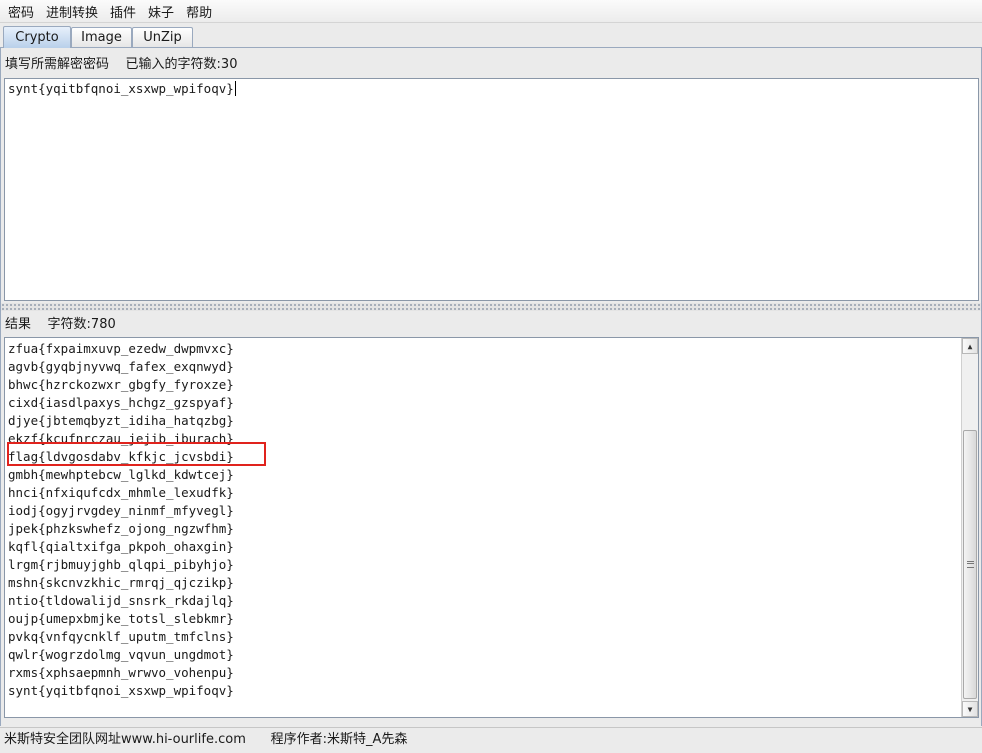 Image resolution: width=982 pixels, height=753 pixels. I want to click on split-pane-divider, so click(491, 307).